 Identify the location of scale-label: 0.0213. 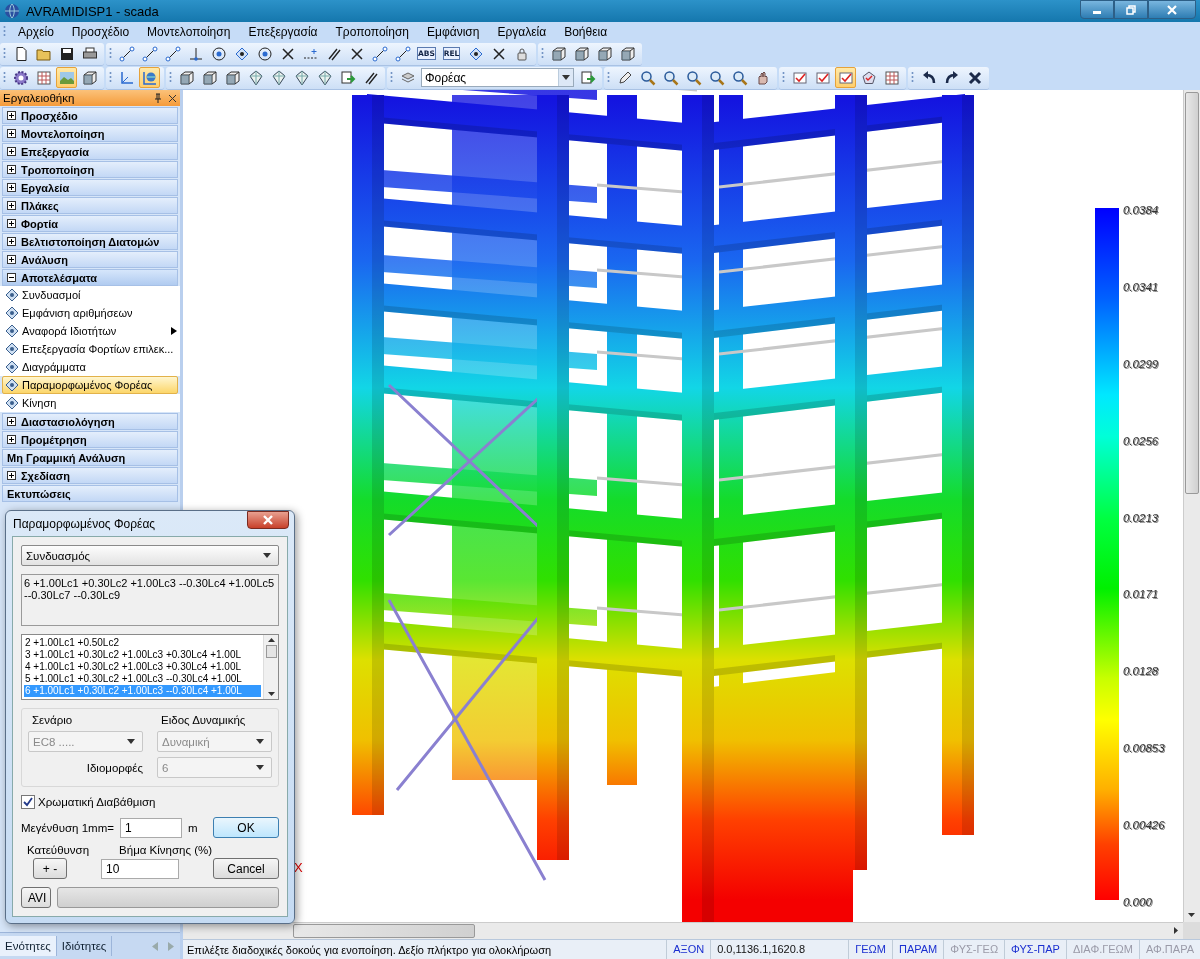
(1141, 517).